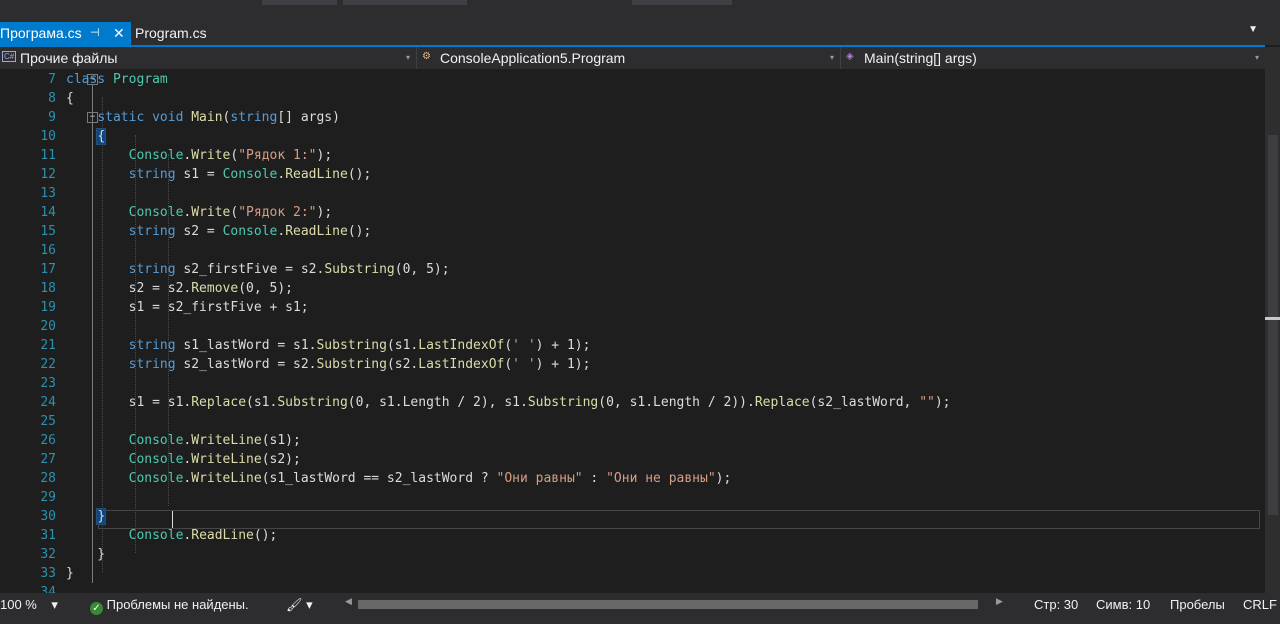  Describe the element at coordinates (1273, 325) in the screenshot. I see `scrollbar-thumb` at that location.